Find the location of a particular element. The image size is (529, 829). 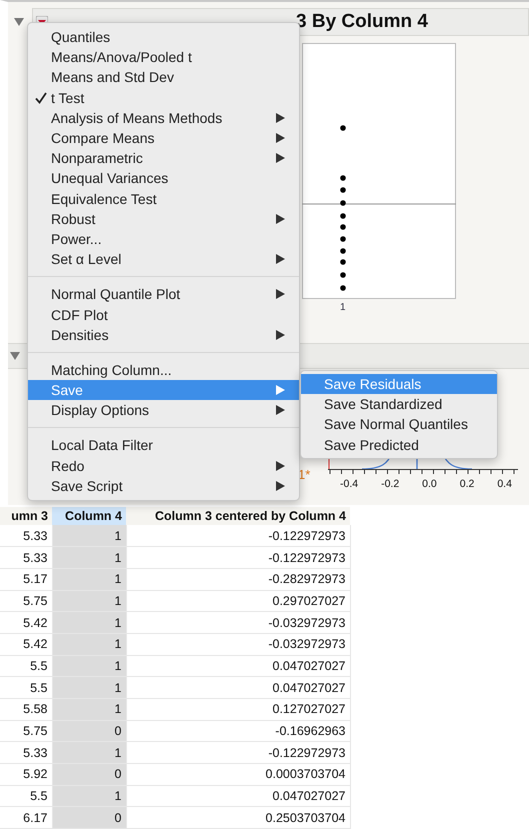

menu-item: Equivalence Test is located at coordinates (163, 198).